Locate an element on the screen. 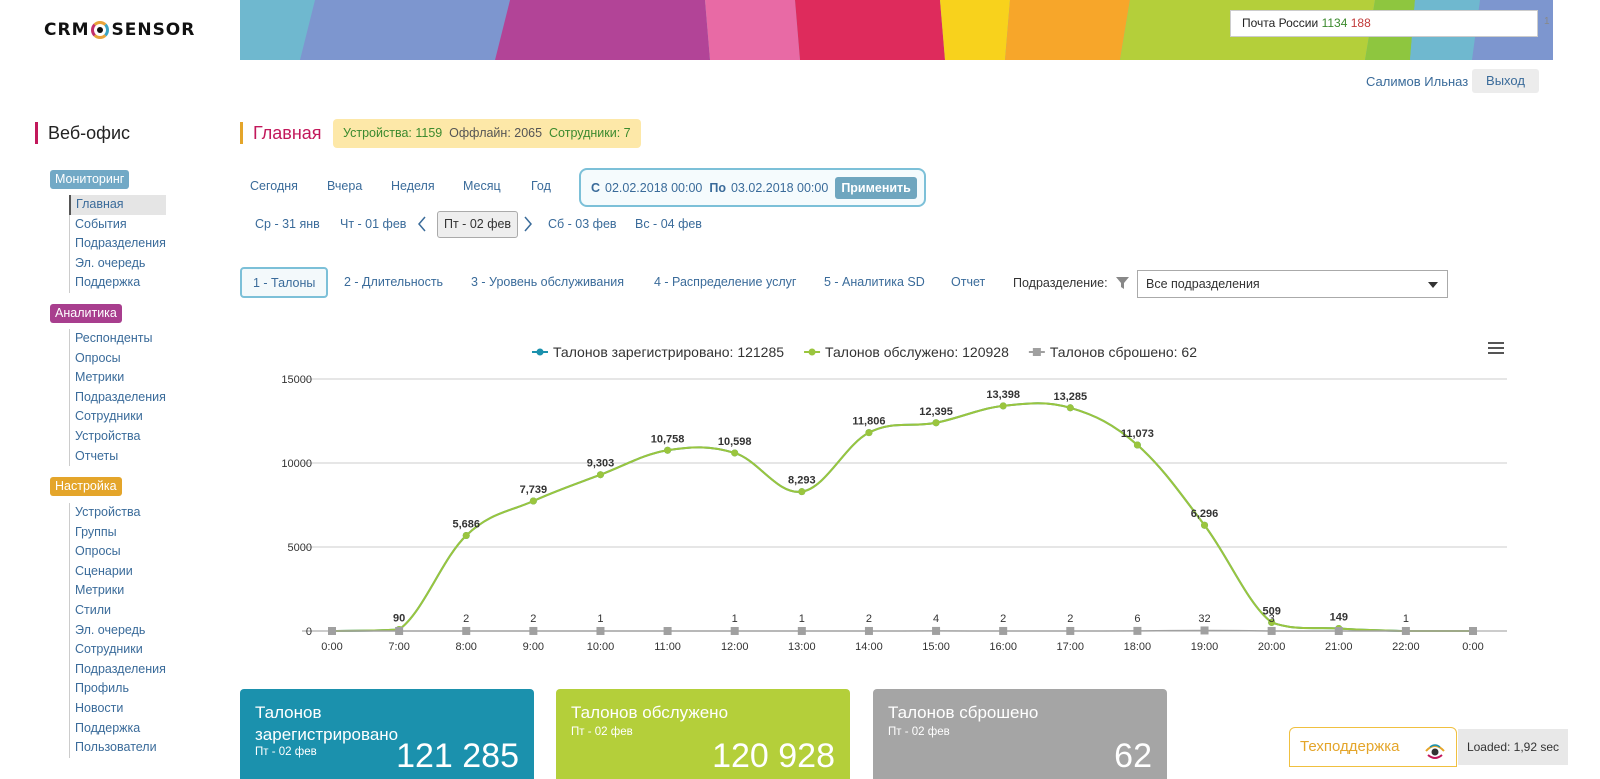  logo-text-left: CRM is located at coordinates (67, 30).